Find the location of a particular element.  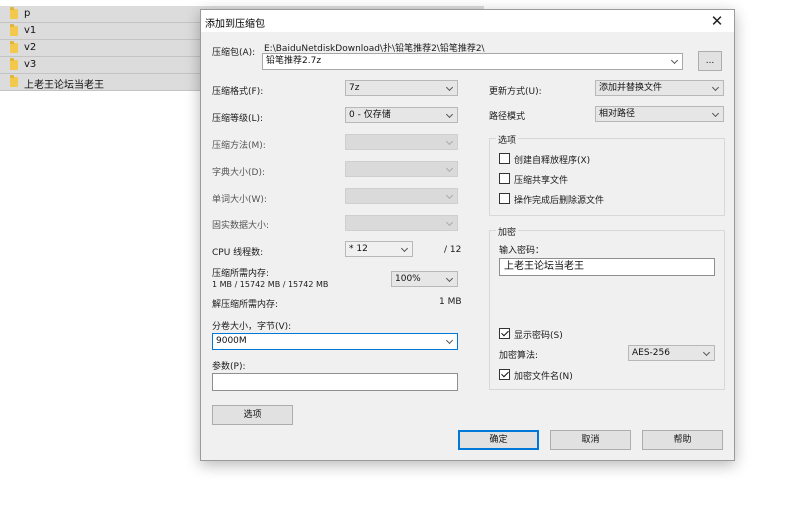

dict-label: 字典大小(D): is located at coordinates (238, 173).